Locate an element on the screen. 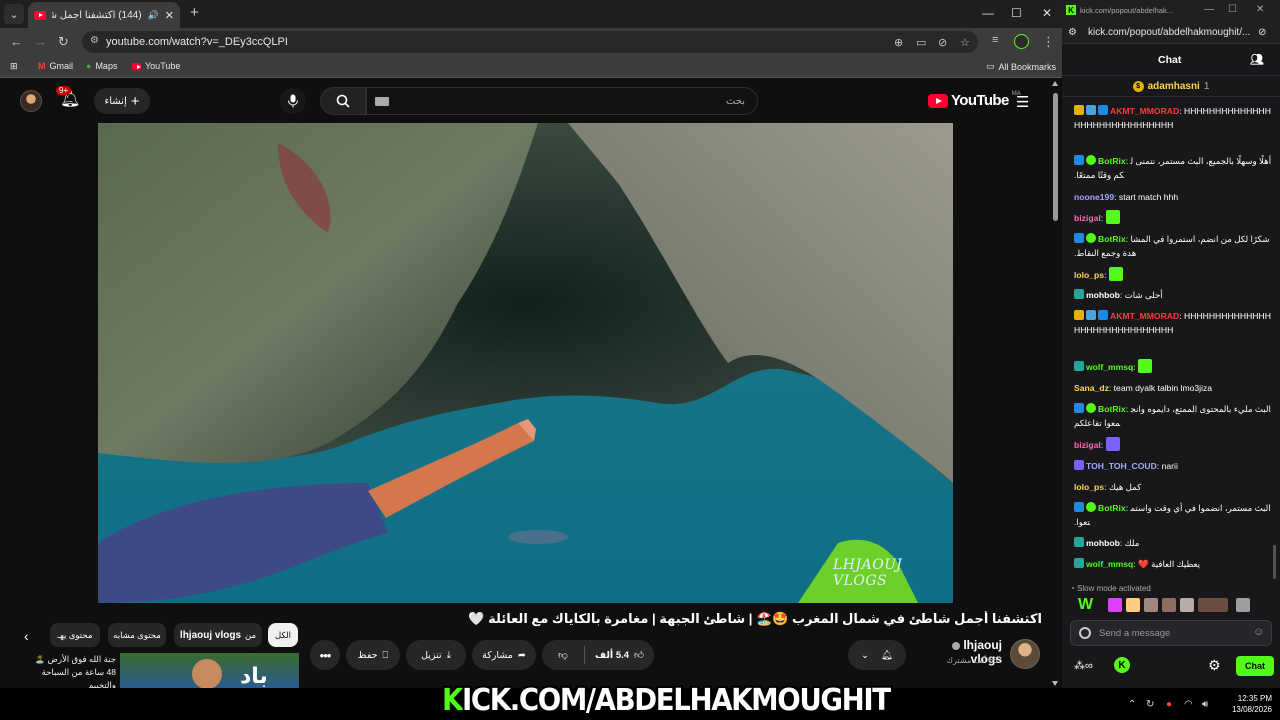  chat-message: mohbob: ملك is located at coordinates (1173, 543).